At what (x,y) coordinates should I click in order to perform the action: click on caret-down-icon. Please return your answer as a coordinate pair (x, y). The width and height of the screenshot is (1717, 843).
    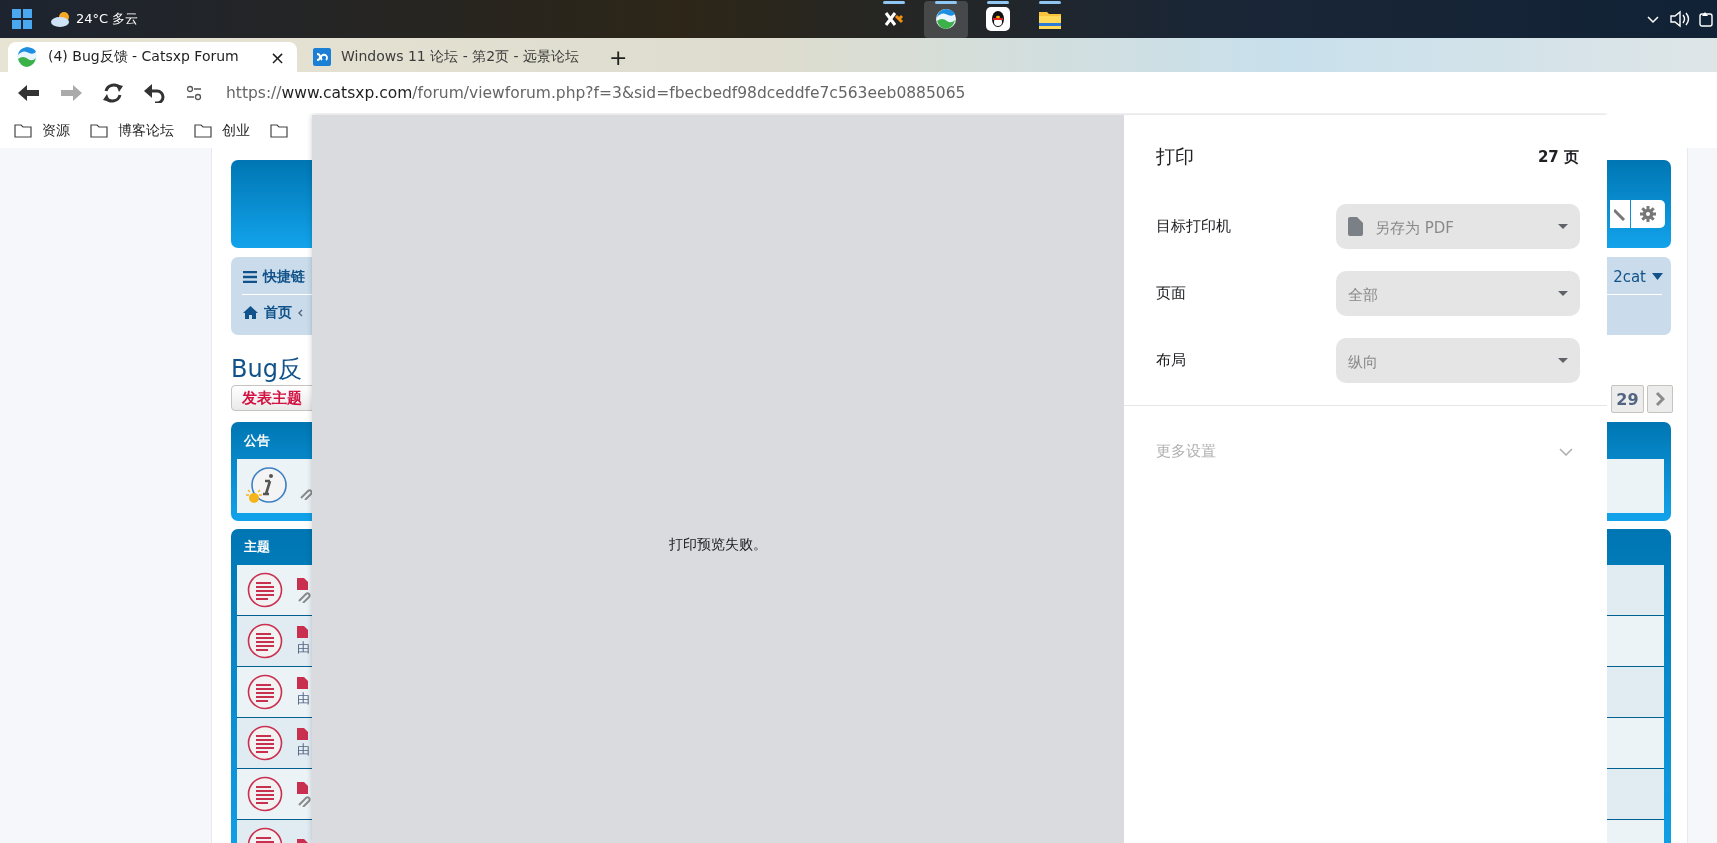
    Looking at the image, I should click on (1657, 276).